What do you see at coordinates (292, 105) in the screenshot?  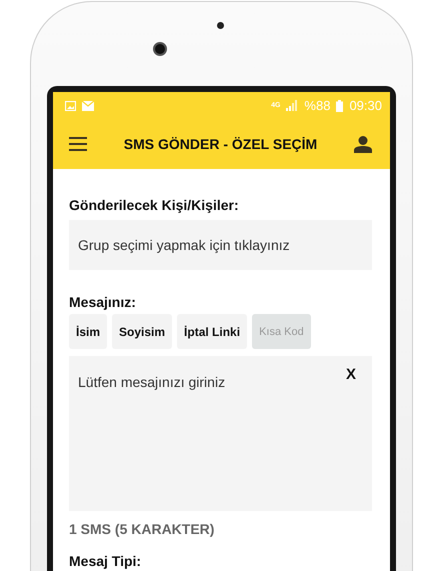 I see `signal-icon` at bounding box center [292, 105].